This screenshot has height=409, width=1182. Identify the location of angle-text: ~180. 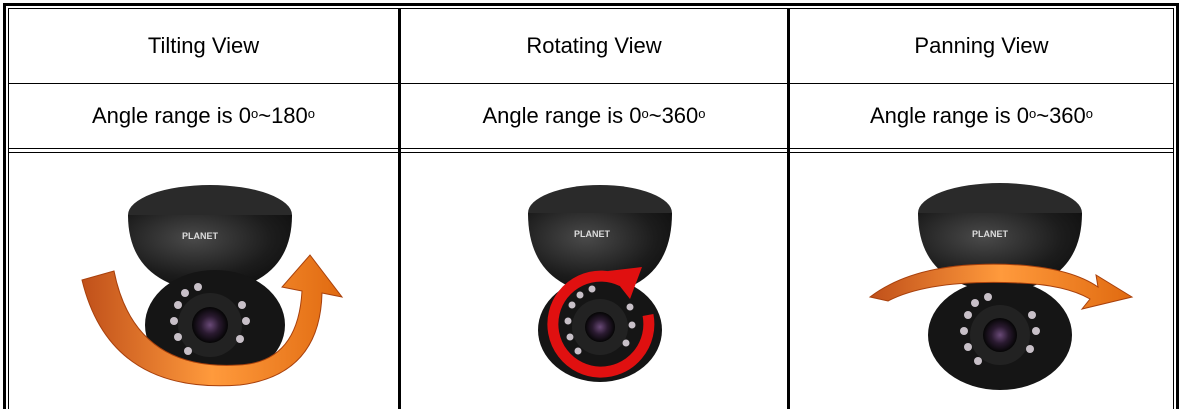
(283, 115).